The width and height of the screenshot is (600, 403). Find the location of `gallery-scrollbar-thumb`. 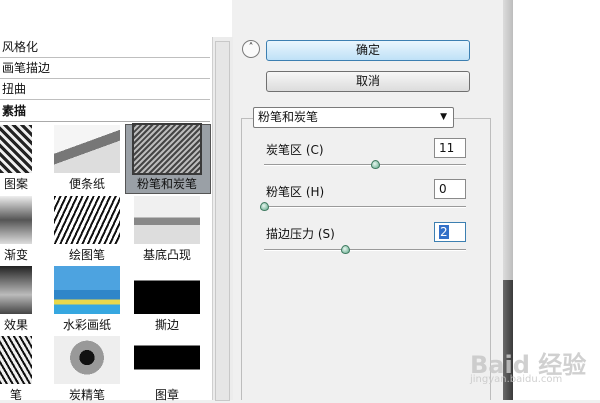

gallery-scrollbar-thumb is located at coordinates (222, 221).